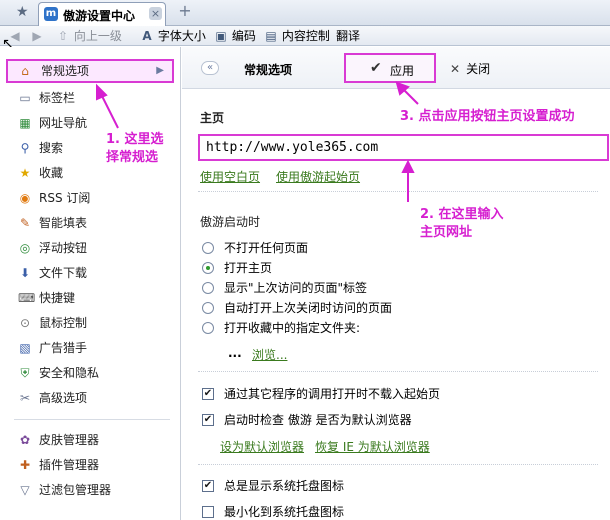 The height and width of the screenshot is (520, 610). Describe the element at coordinates (243, 36) in the screenshot. I see `encoding-label: 编码` at that location.